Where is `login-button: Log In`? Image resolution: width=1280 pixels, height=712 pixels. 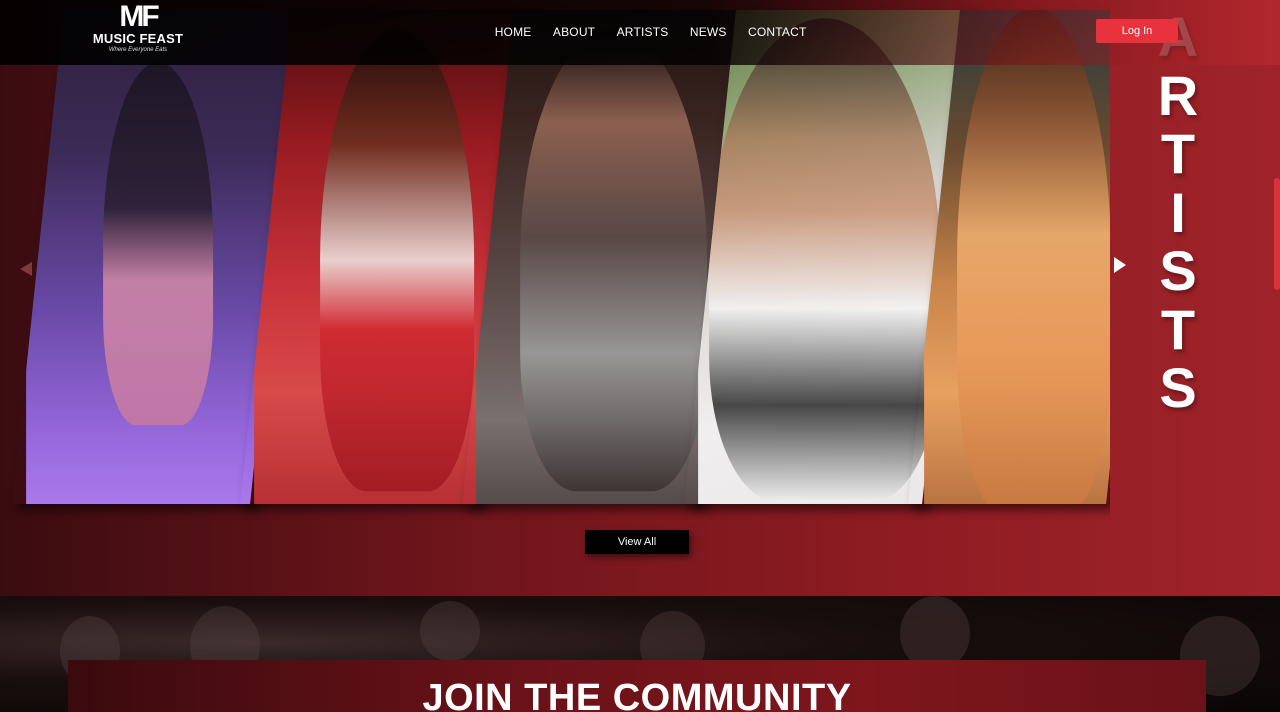 login-button: Log In is located at coordinates (1137, 31).